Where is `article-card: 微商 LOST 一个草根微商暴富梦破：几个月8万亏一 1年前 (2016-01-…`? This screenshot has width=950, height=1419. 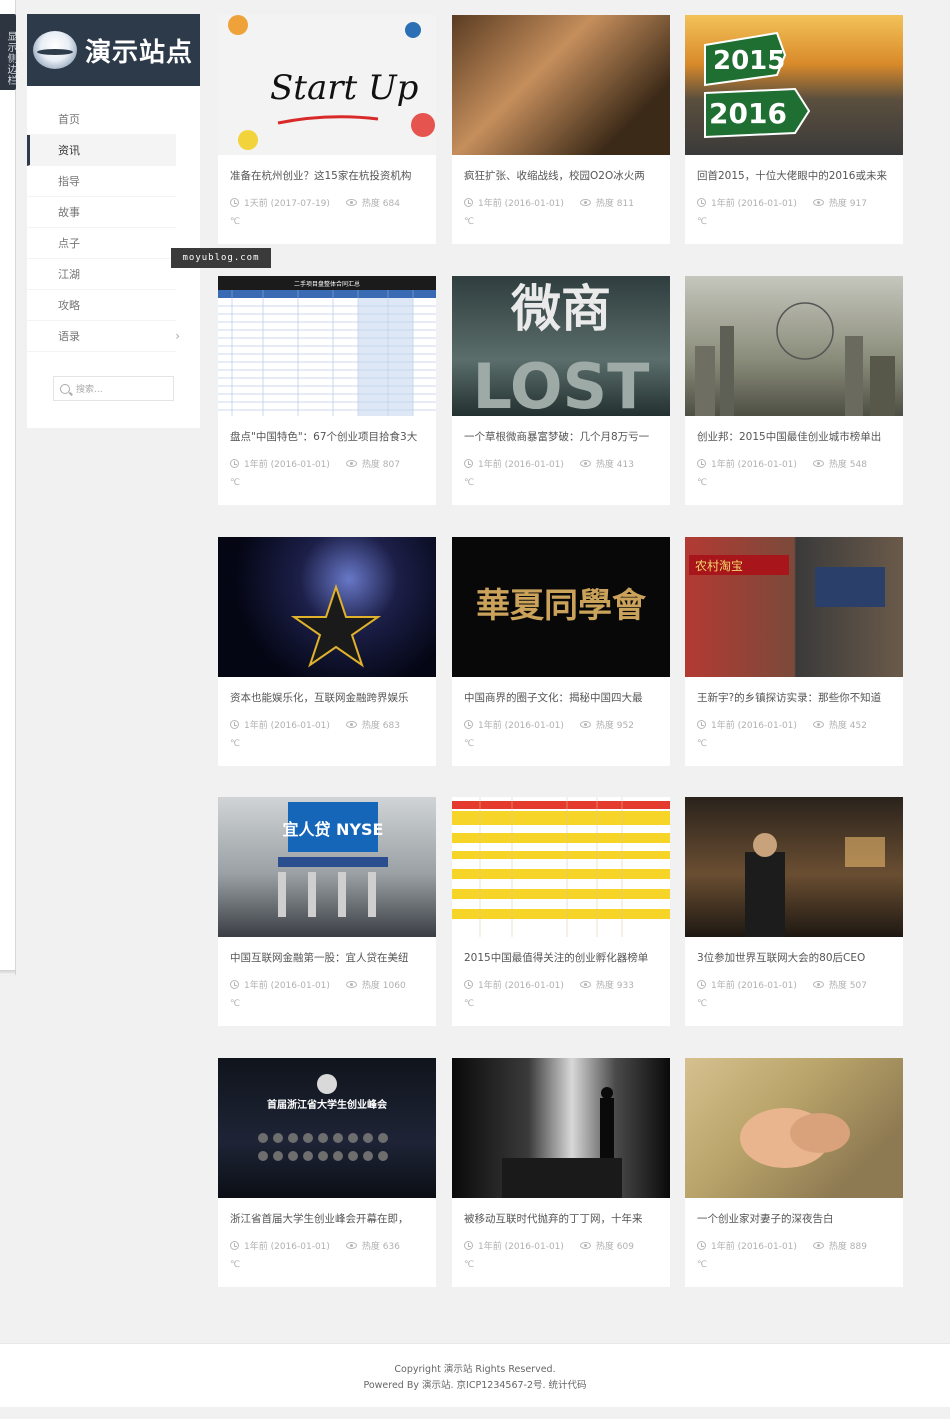
article-card: 微商 LOST 一个草根微商暴富梦破：几个月8万亏一 1年前 (2016-01-… is located at coordinates (561, 390).